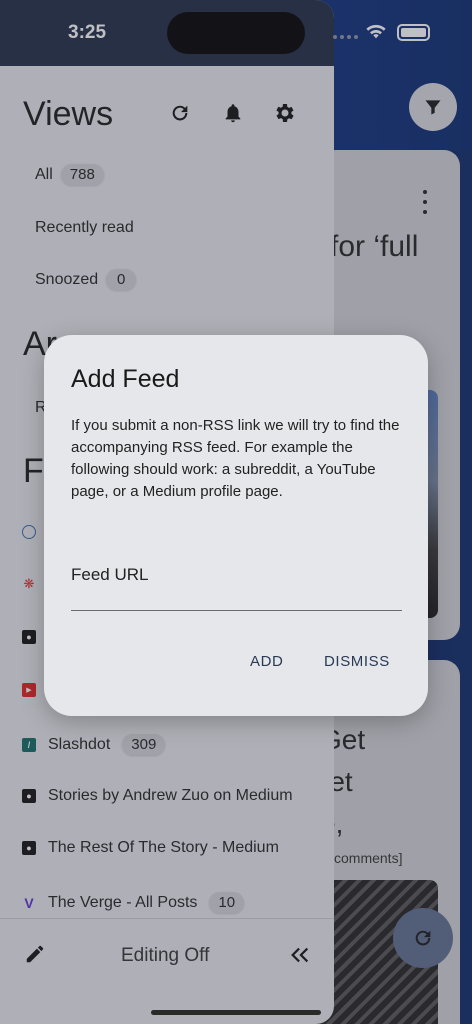 The height and width of the screenshot is (1024, 472). What do you see at coordinates (266, 661) in the screenshot?
I see `add-button: ADD` at bounding box center [266, 661].